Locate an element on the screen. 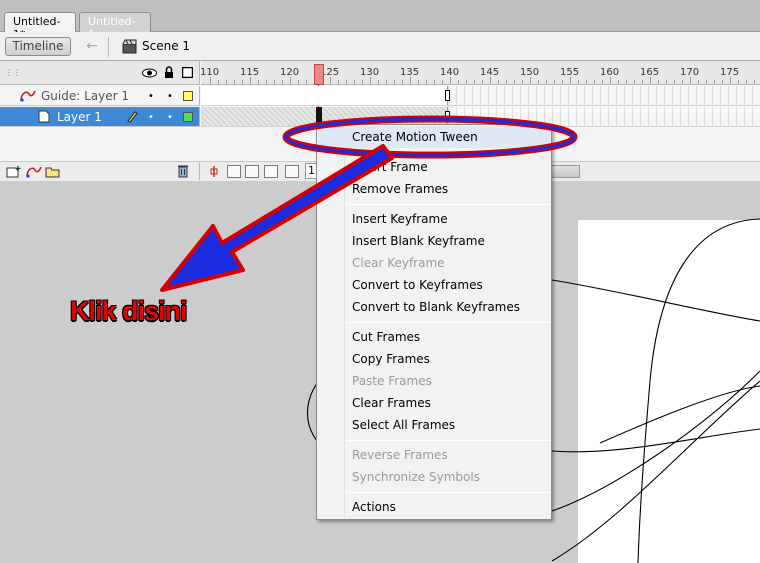  menu-item-cut-frames: Cut Frames is located at coordinates (434, 337).